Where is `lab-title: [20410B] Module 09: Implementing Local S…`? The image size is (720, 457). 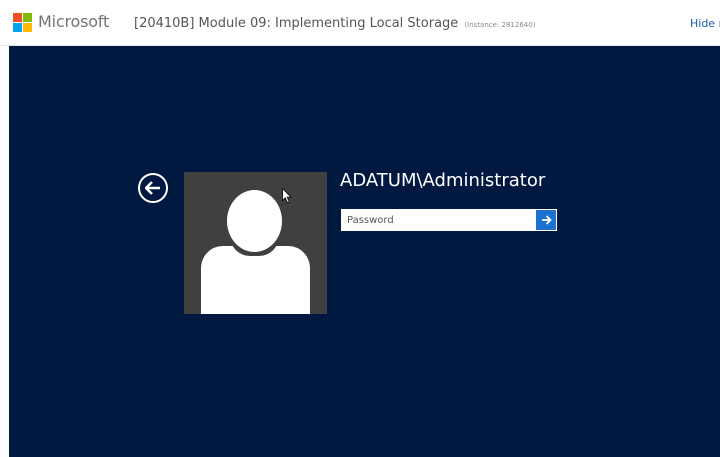 lab-title: [20410B] Module 09: Implementing Local S… is located at coordinates (334, 23).